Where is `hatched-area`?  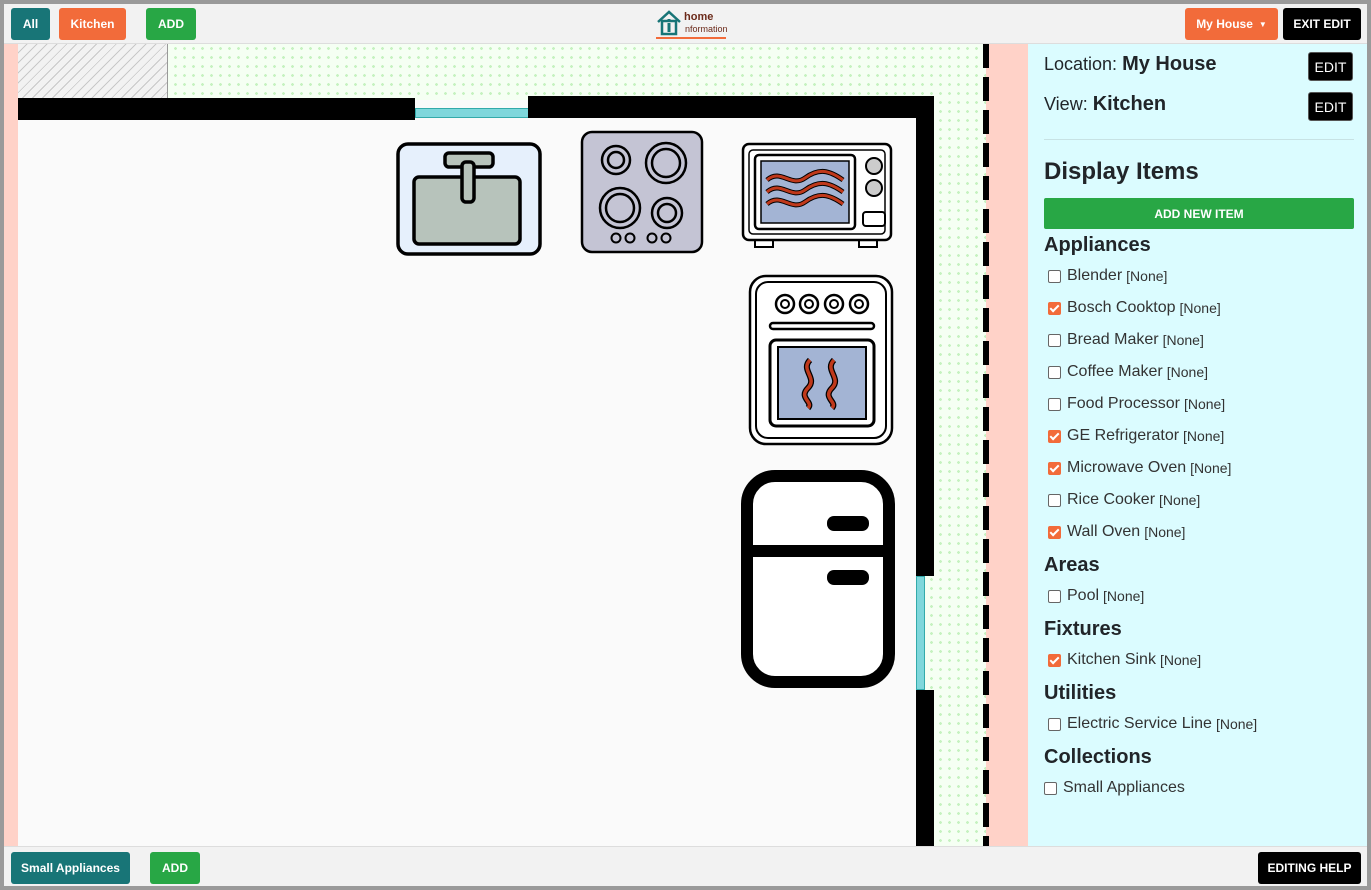
hatched-area is located at coordinates (93, 72).